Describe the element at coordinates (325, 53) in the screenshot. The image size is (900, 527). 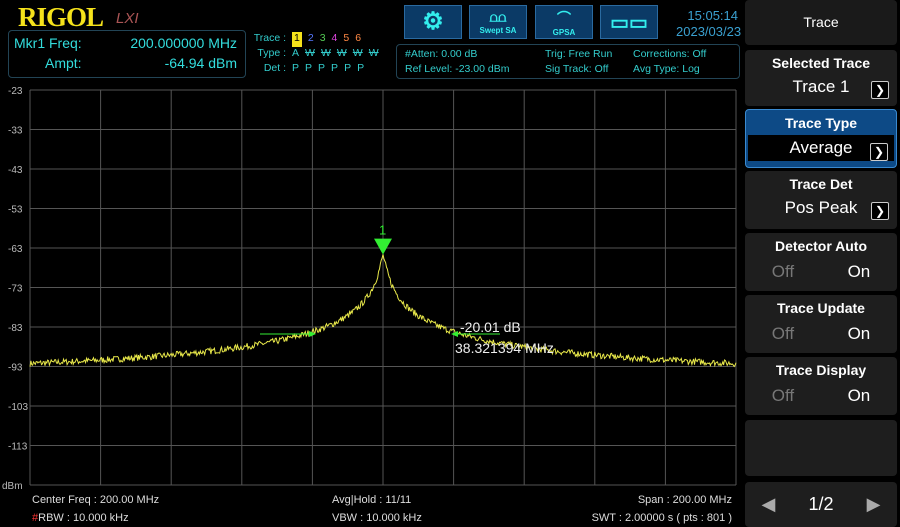
I see `trace-type-3: W` at that location.